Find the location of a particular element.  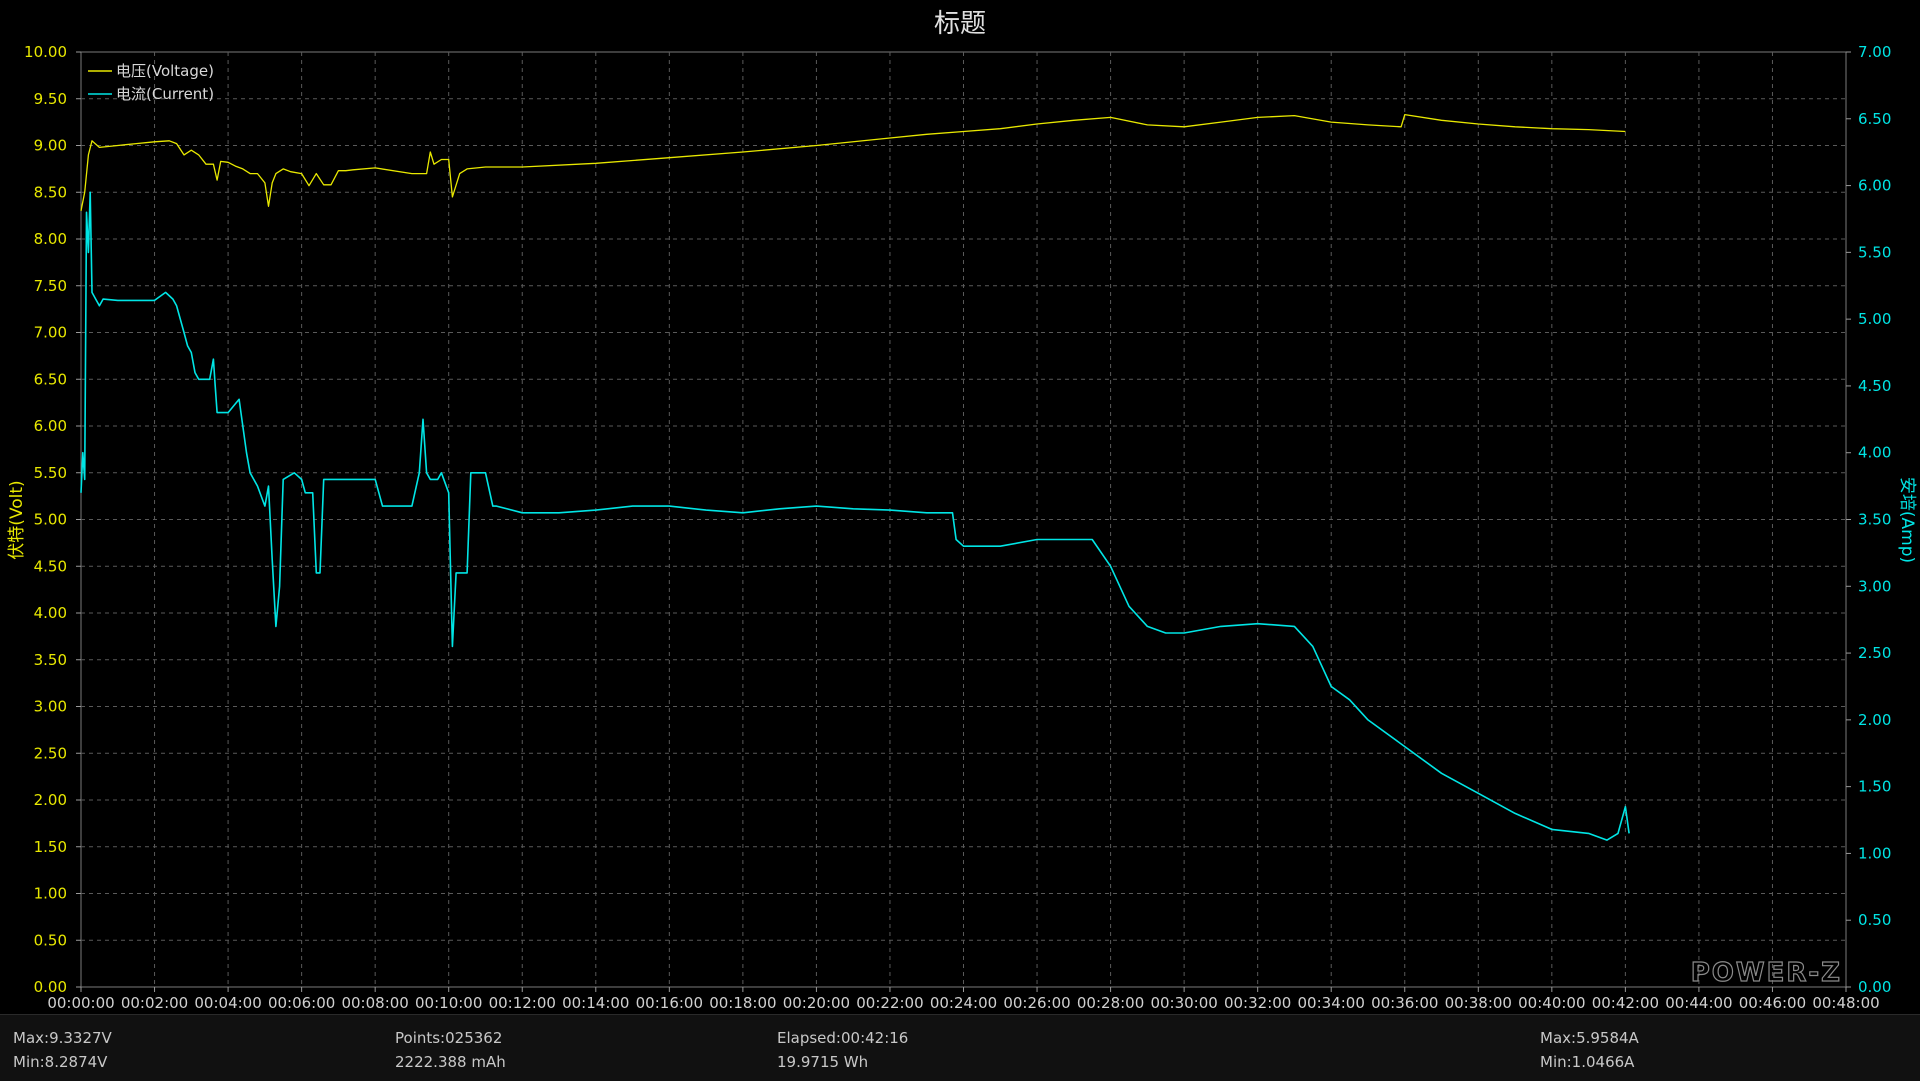

y-left-tick-label: 9.50 is located at coordinates (50, 99).